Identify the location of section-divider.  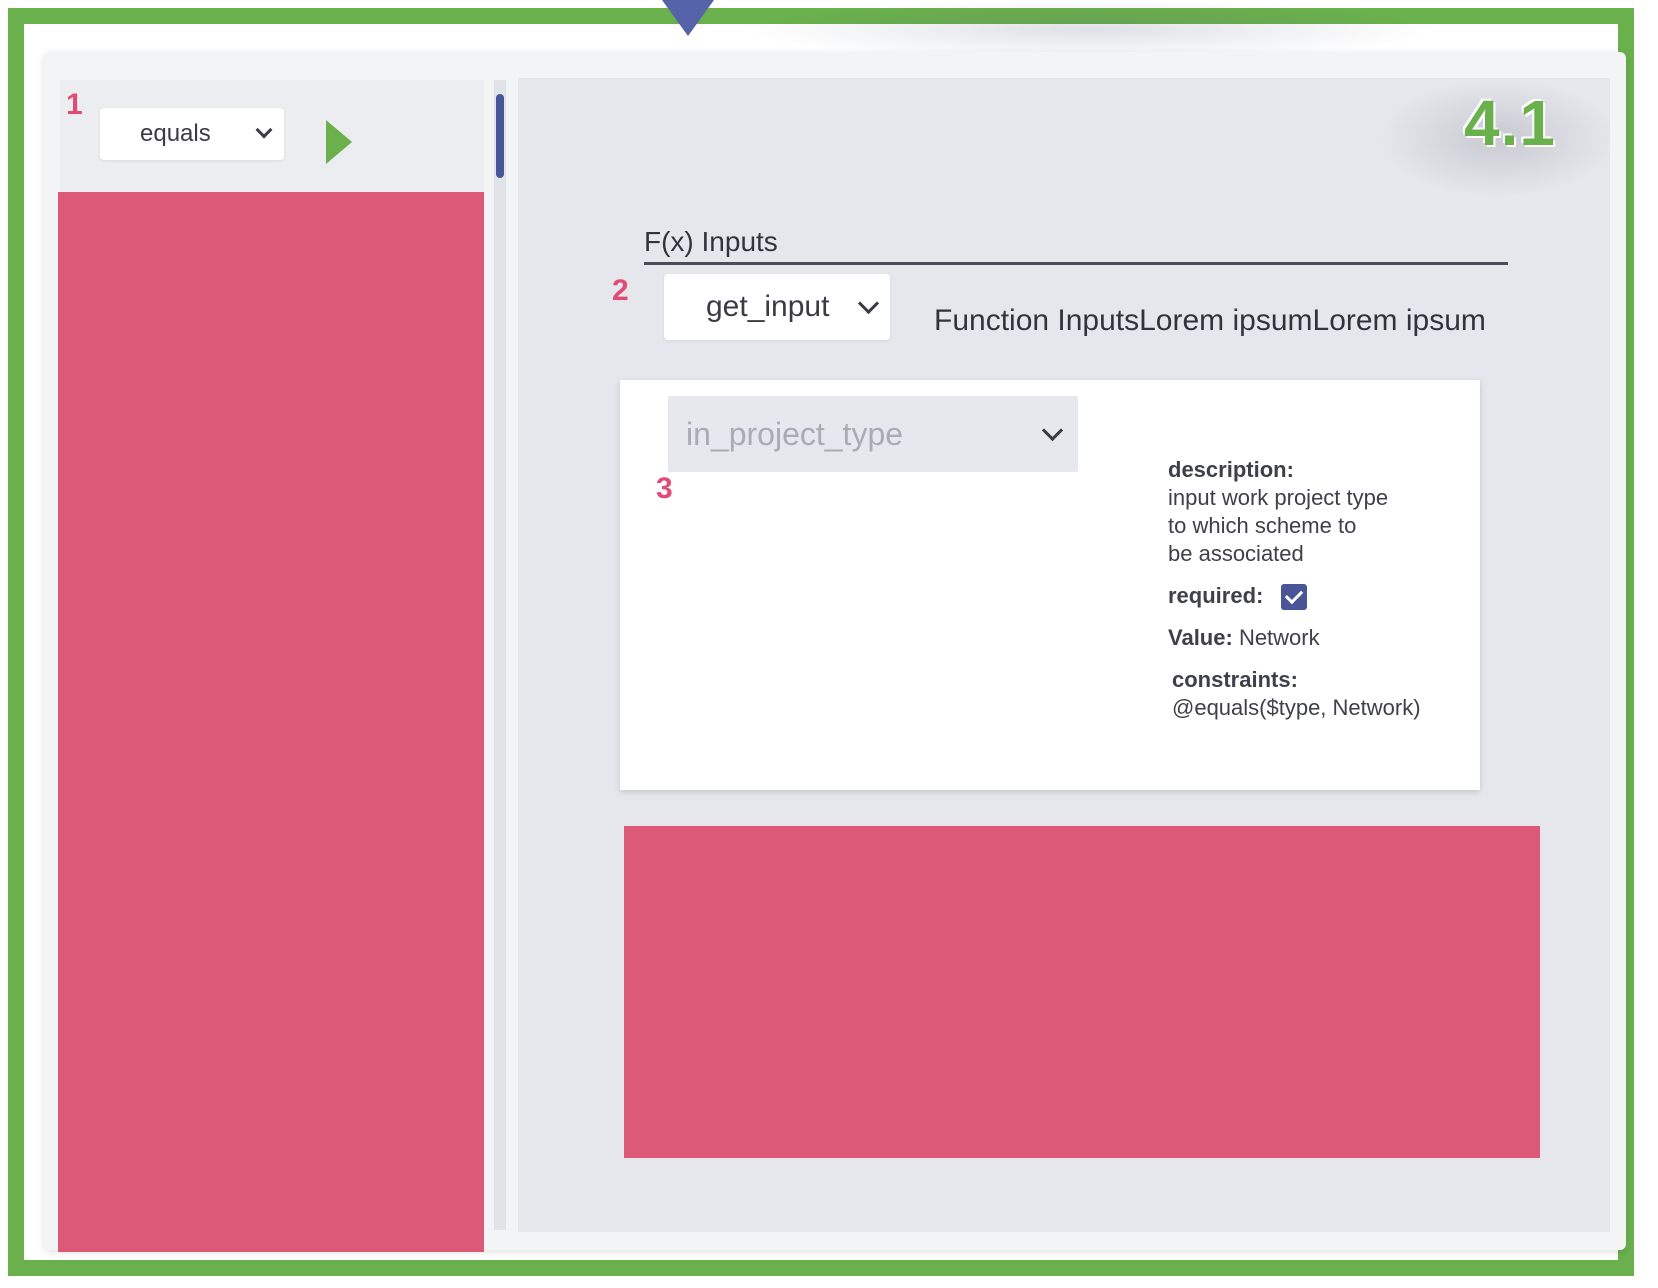
(1076, 263).